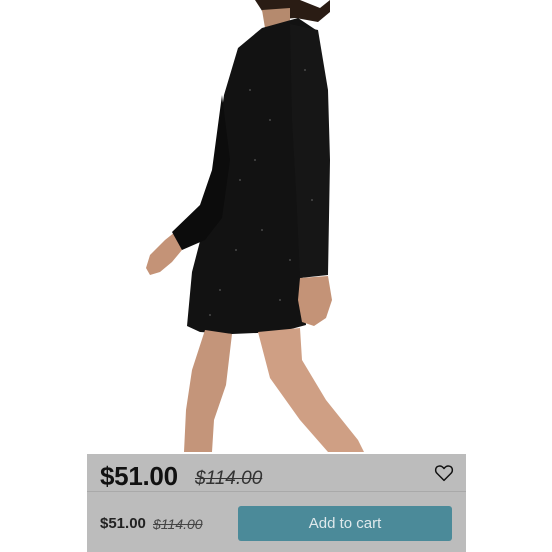  I want to click on heart-outline-icon, so click(444, 473).